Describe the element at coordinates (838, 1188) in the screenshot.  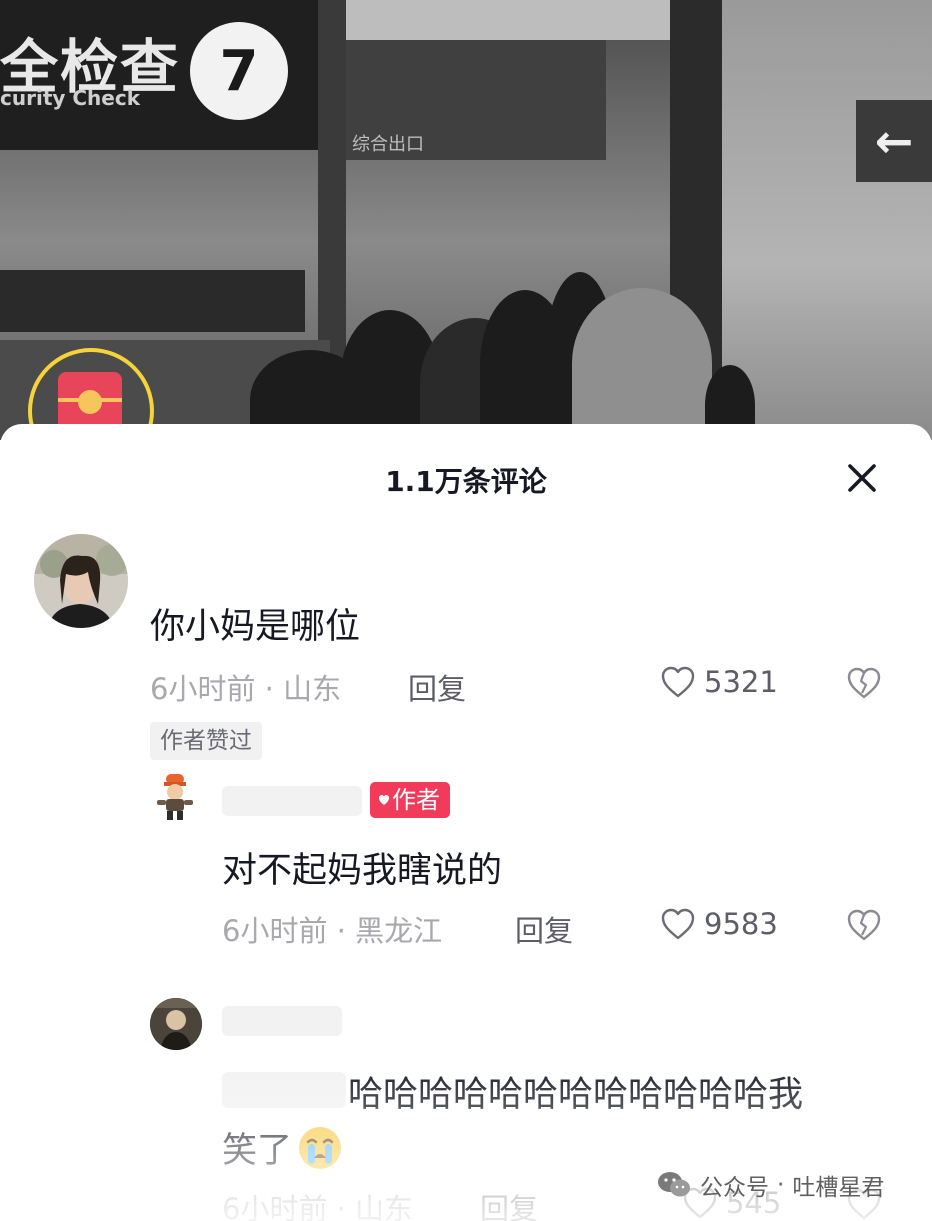
I see `watermark-name: 吐槽星君` at that location.